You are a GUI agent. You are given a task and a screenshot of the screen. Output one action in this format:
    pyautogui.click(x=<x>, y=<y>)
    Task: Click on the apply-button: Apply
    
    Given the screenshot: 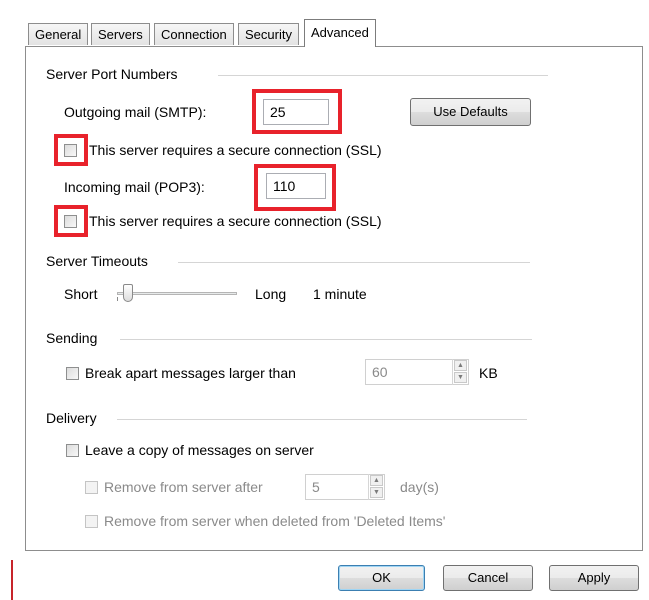 What is the action you would take?
    pyautogui.click(x=594, y=578)
    